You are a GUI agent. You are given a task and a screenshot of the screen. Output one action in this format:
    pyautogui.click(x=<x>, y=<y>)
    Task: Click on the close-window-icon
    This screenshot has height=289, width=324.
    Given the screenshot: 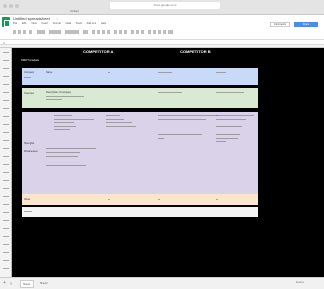 What is the action you would take?
    pyautogui.click(x=5, y=6)
    